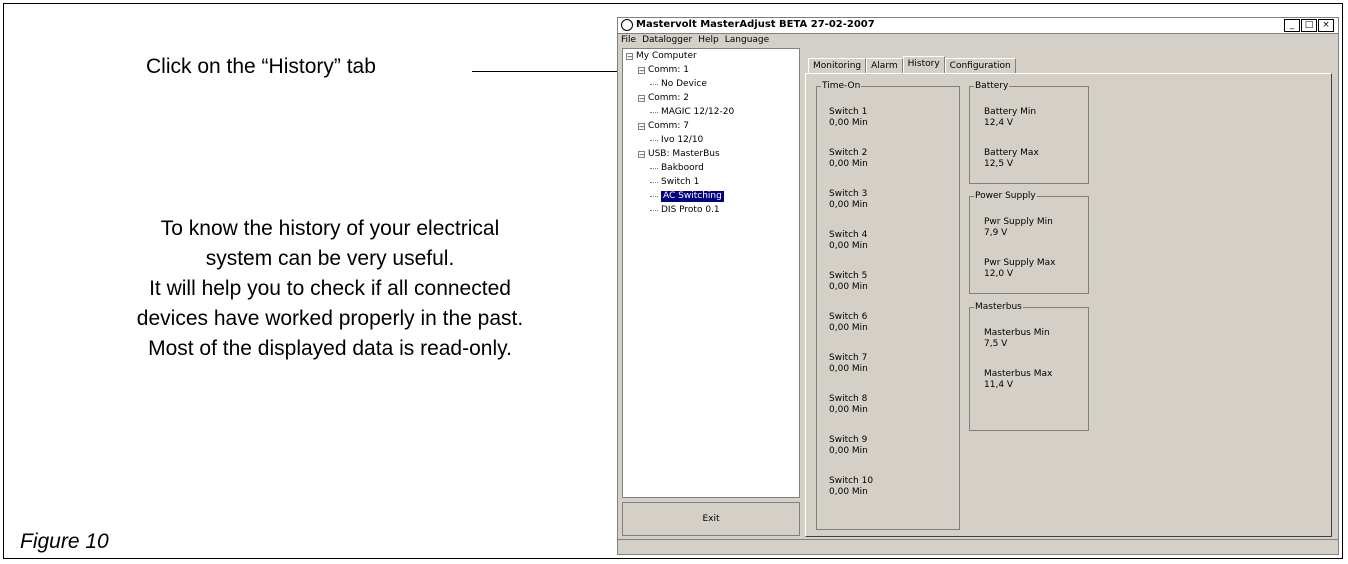 This screenshot has width=1348, height=564. I want to click on switch-7-value: 0,00 Min, so click(848, 369).